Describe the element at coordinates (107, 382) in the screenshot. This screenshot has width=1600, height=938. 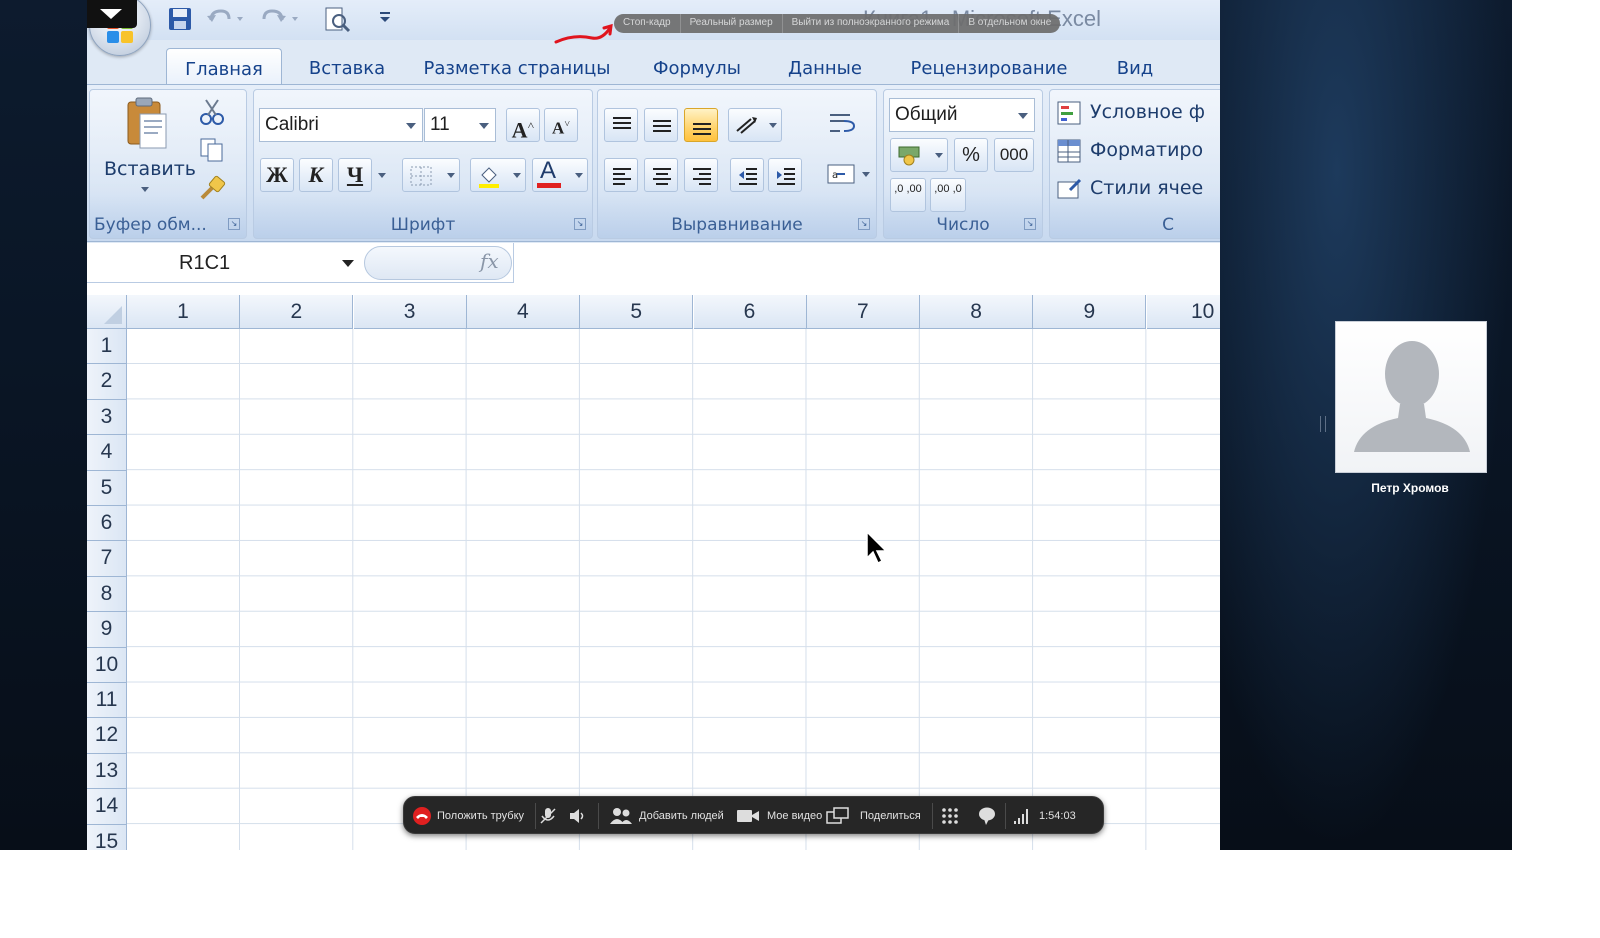
I see `row-header: 2` at that location.